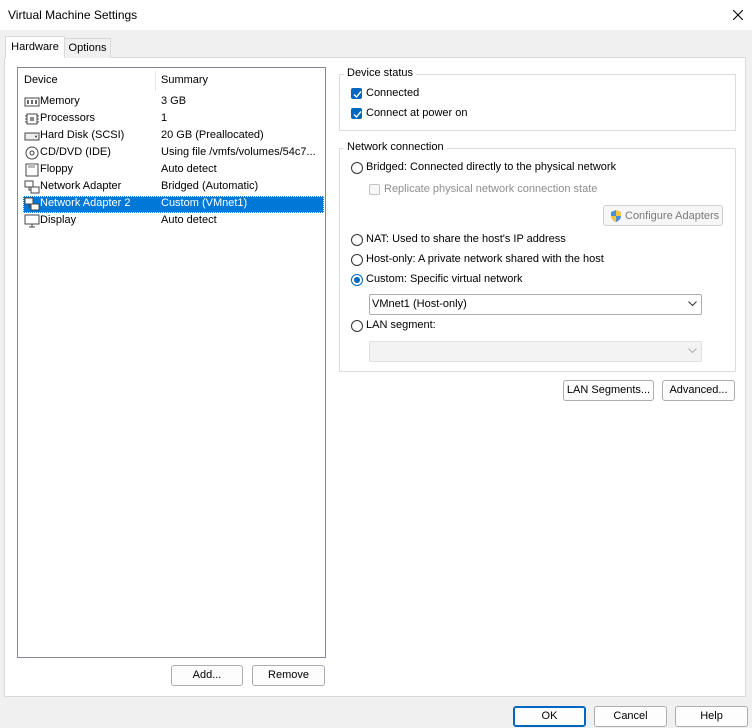 This screenshot has height=728, width=752. What do you see at coordinates (711, 716) in the screenshot?
I see `help-button: Help` at bounding box center [711, 716].